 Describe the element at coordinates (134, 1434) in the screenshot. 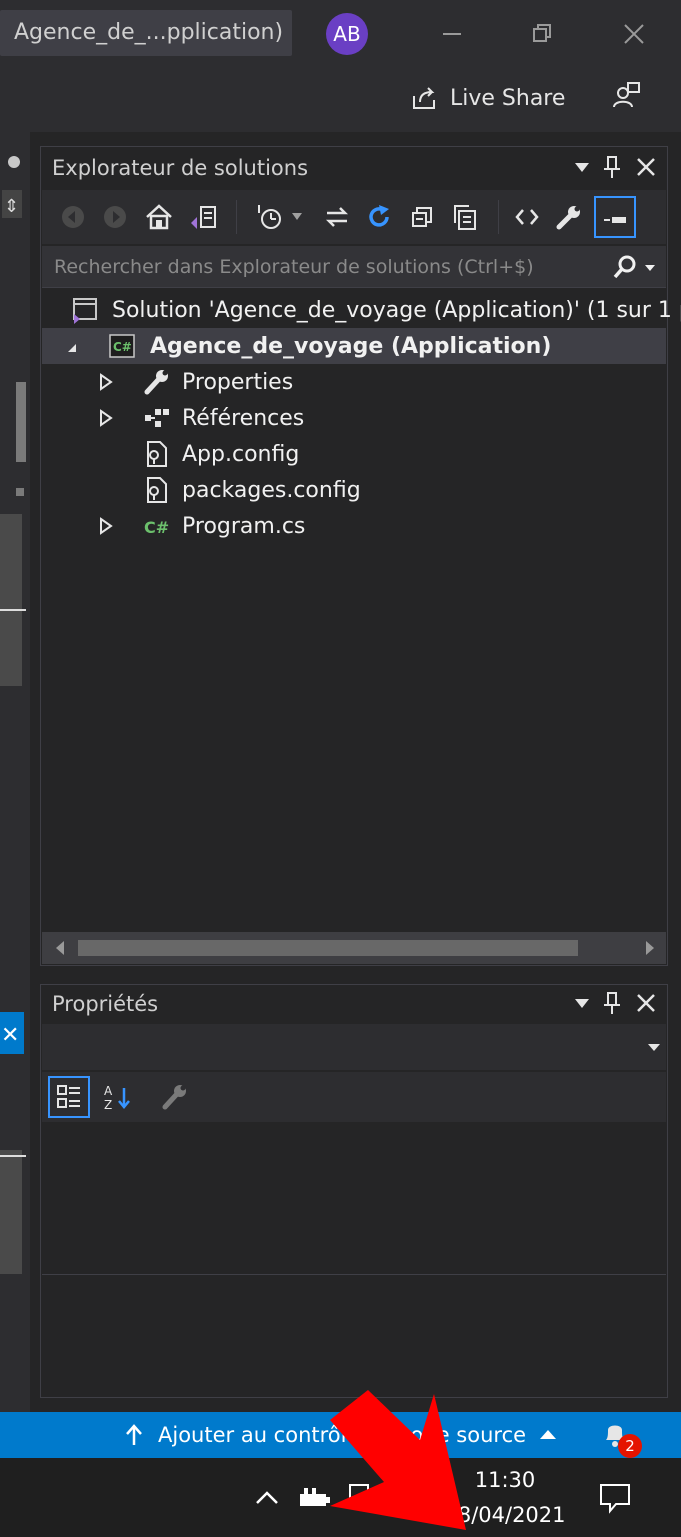

I see `arrow-up-icon` at that location.